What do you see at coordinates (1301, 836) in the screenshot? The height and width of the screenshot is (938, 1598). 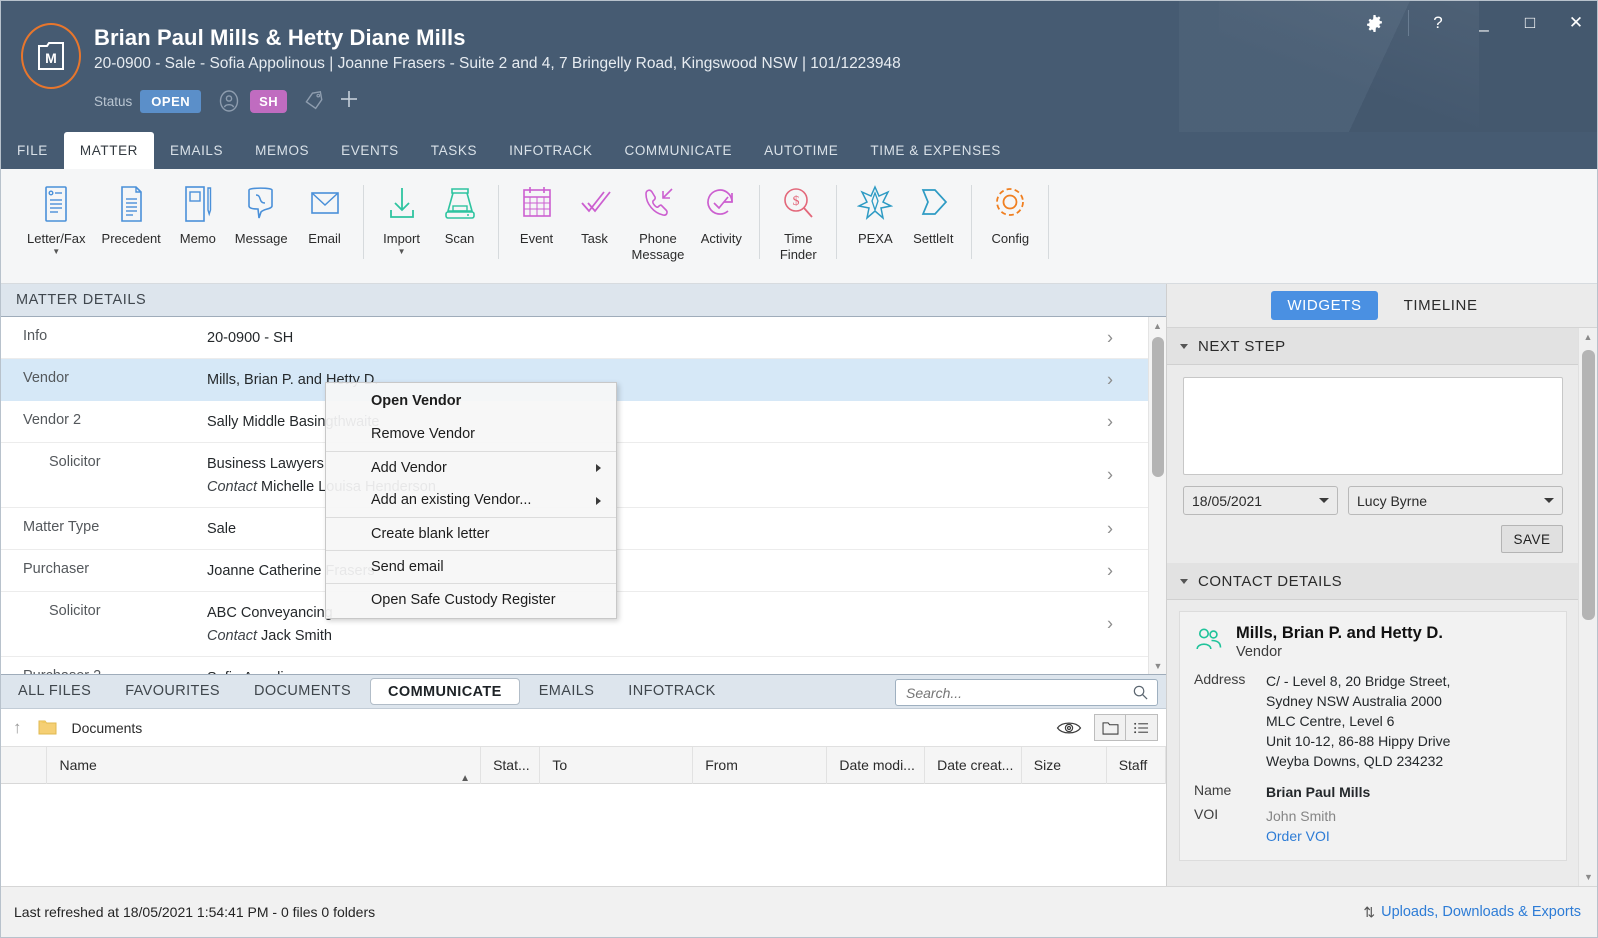 I see `order-voi-link: Order VOI` at bounding box center [1301, 836].